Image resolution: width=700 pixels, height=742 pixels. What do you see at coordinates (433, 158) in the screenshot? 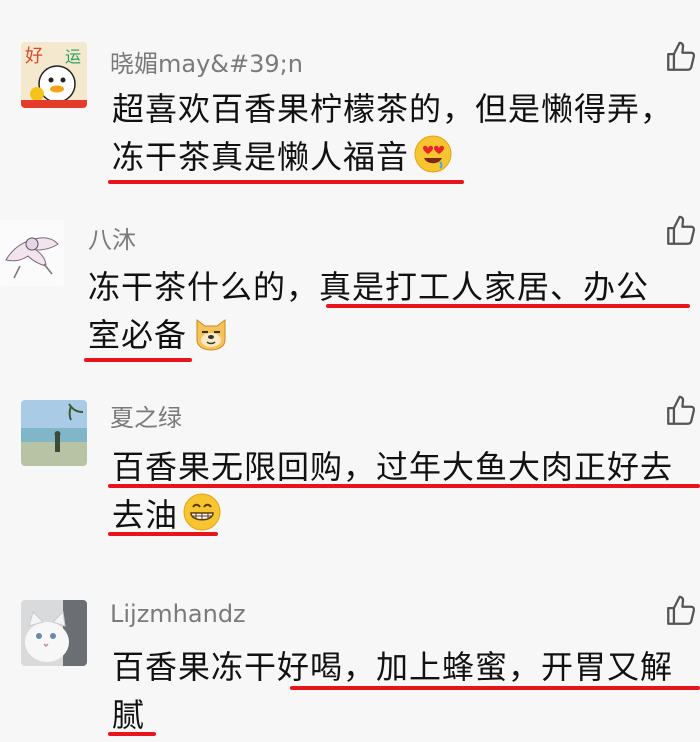
I see `heart-eyes-emoji` at bounding box center [433, 158].